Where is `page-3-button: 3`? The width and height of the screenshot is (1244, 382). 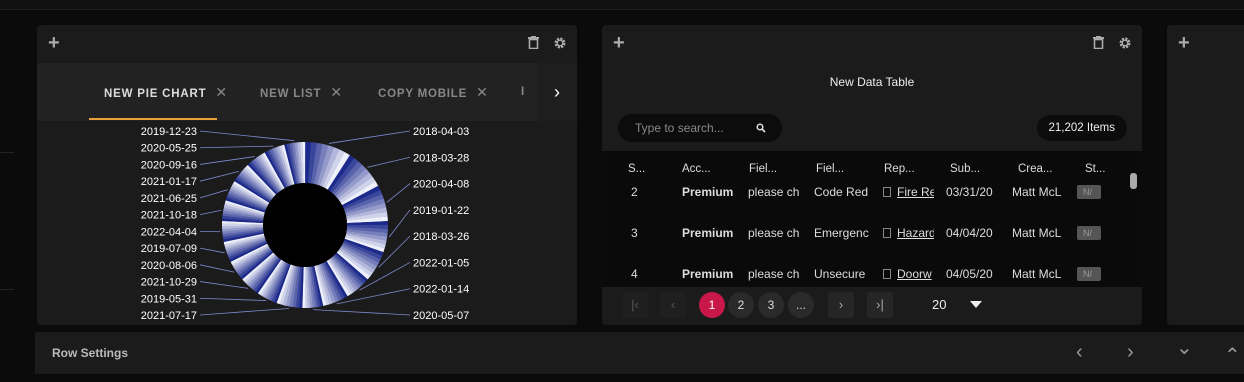 page-3-button: 3 is located at coordinates (771, 305).